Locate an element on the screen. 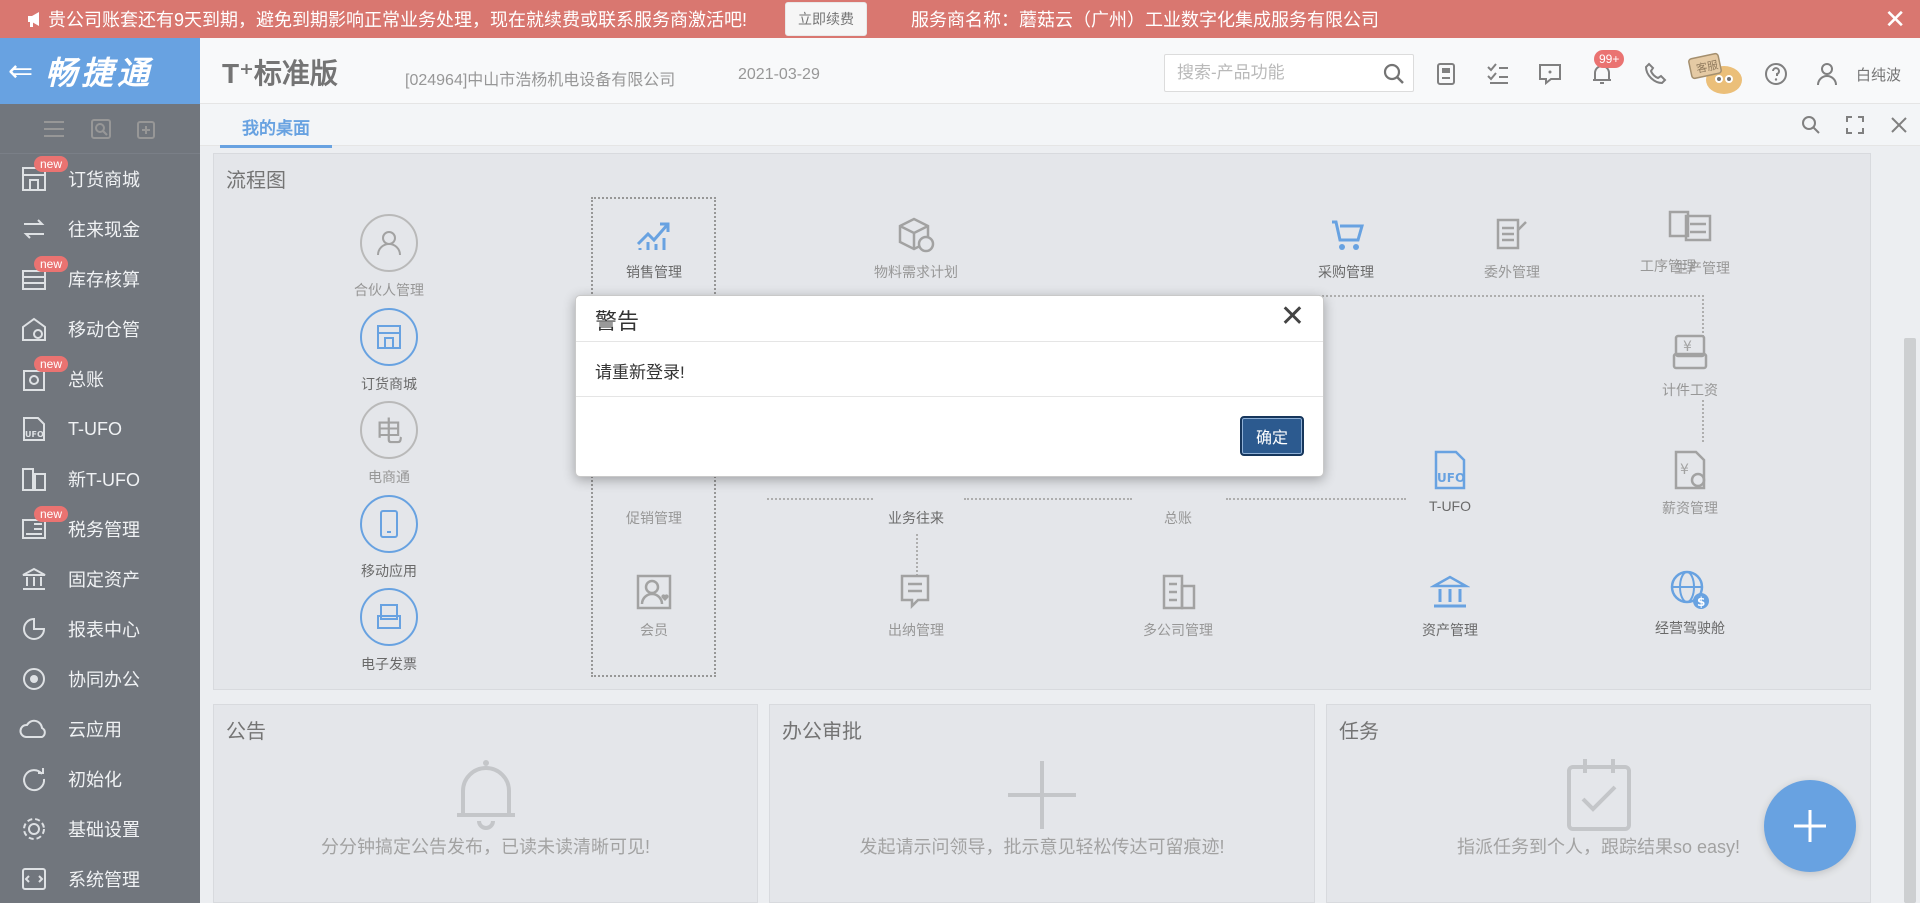  dialog-close-icon: ✕ is located at coordinates (1292, 317).